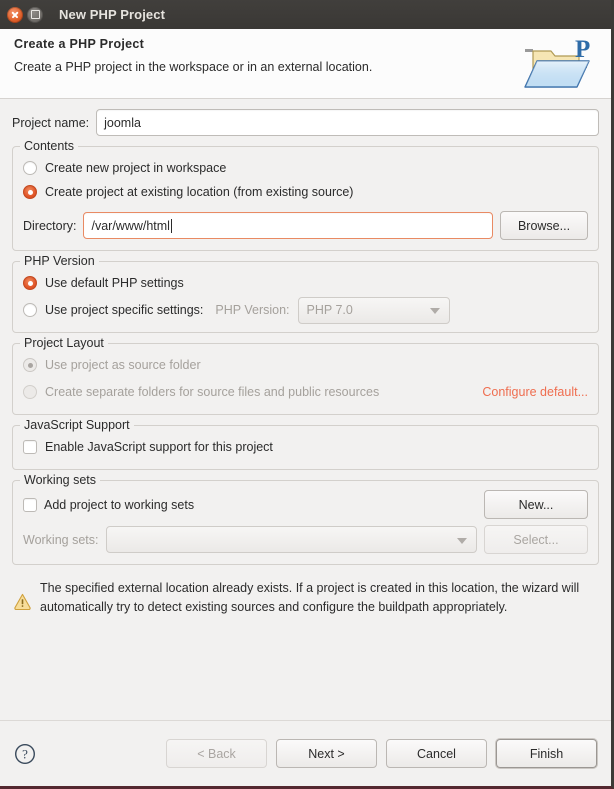 The image size is (614, 789). What do you see at coordinates (30, 310) in the screenshot?
I see `radio-icon-specific-php` at bounding box center [30, 310].